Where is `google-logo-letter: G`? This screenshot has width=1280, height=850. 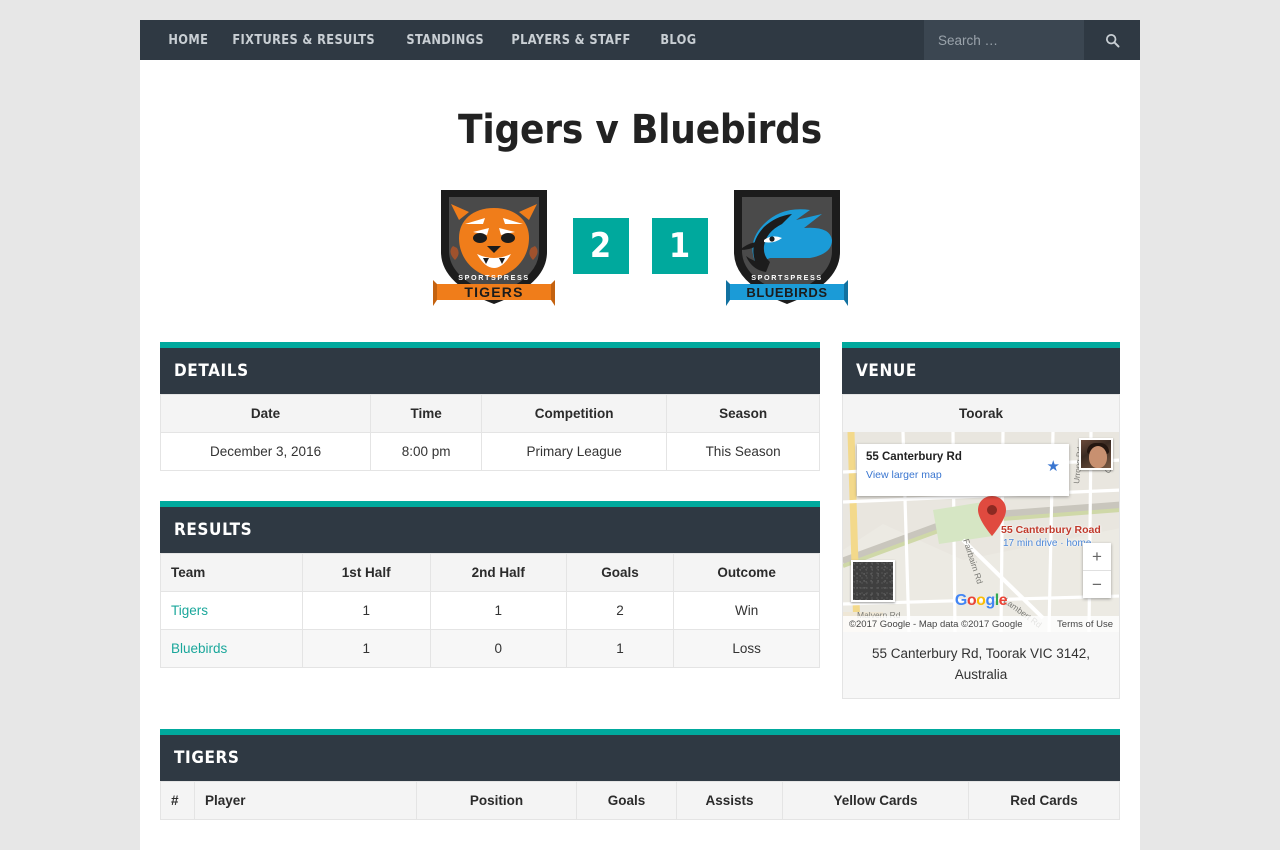 google-logo-letter: G is located at coordinates (960, 600).